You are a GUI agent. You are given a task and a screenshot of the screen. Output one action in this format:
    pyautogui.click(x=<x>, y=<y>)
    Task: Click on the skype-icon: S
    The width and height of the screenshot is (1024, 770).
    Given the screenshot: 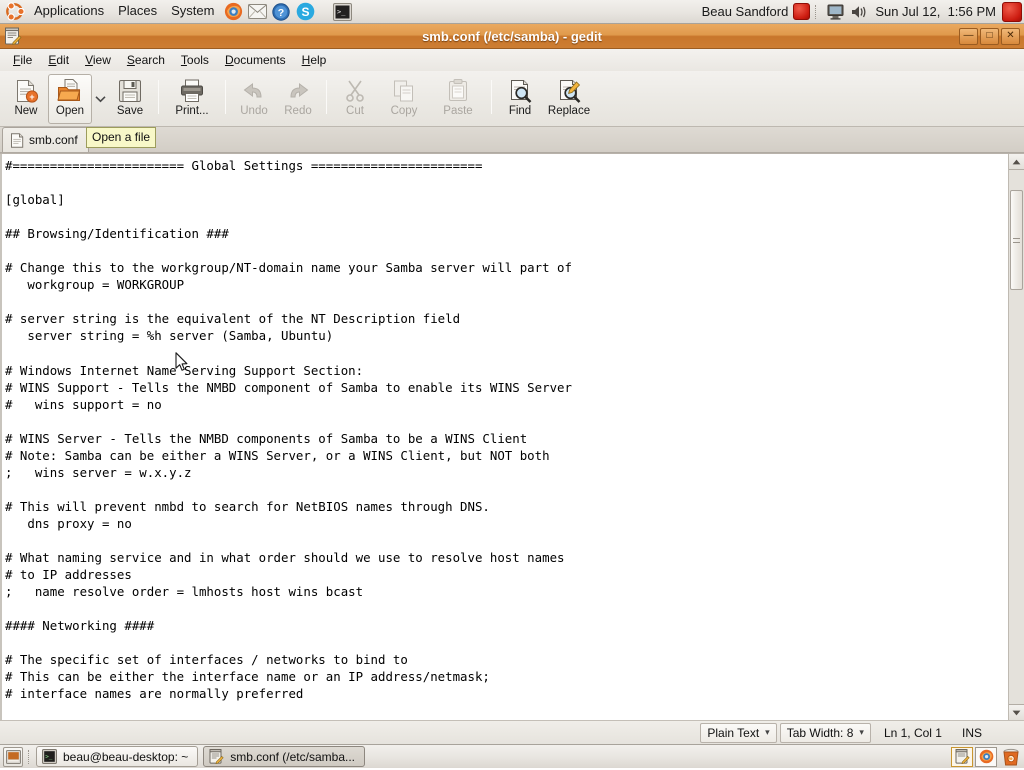 What is the action you would take?
    pyautogui.click(x=305, y=12)
    